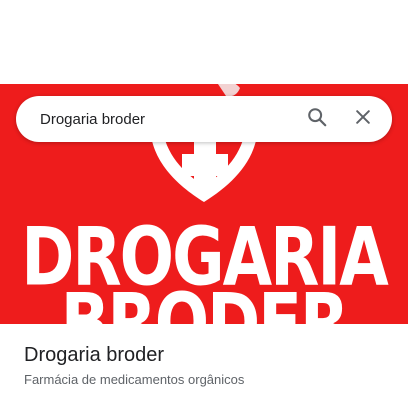 The height and width of the screenshot is (408, 408). Describe the element at coordinates (134, 379) in the screenshot. I see `place-category: Farmácia de medicamentos orgânicos` at that location.